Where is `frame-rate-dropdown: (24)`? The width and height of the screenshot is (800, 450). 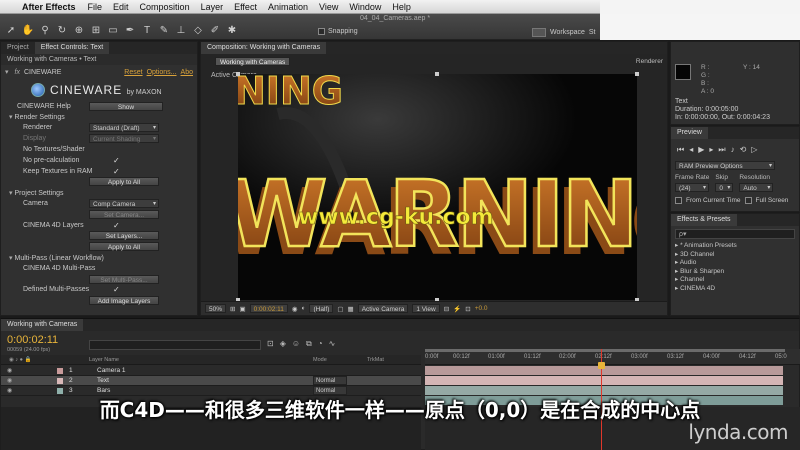 frame-rate-dropdown: (24) is located at coordinates (692, 188).